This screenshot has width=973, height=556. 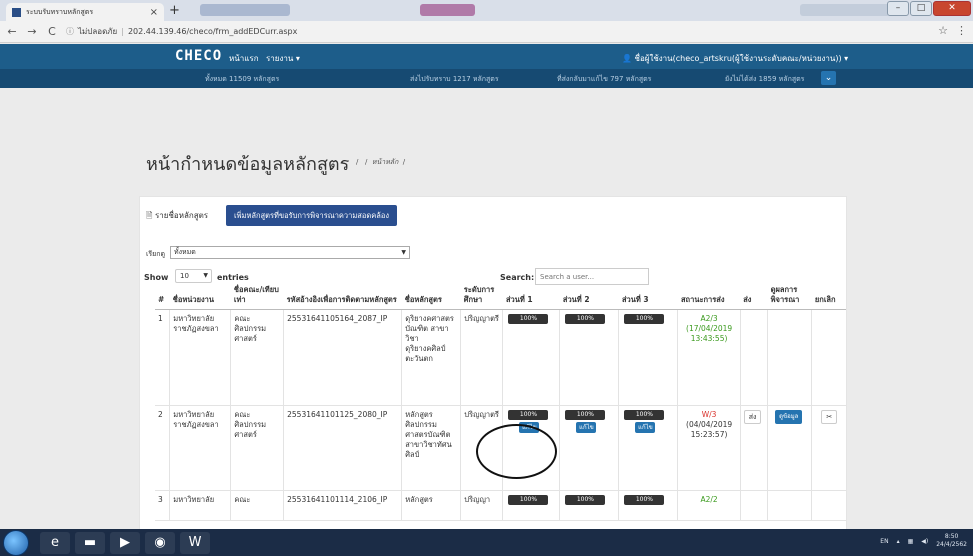 I want to click on chevron-down-icon: ⌄, so click(x=828, y=78).